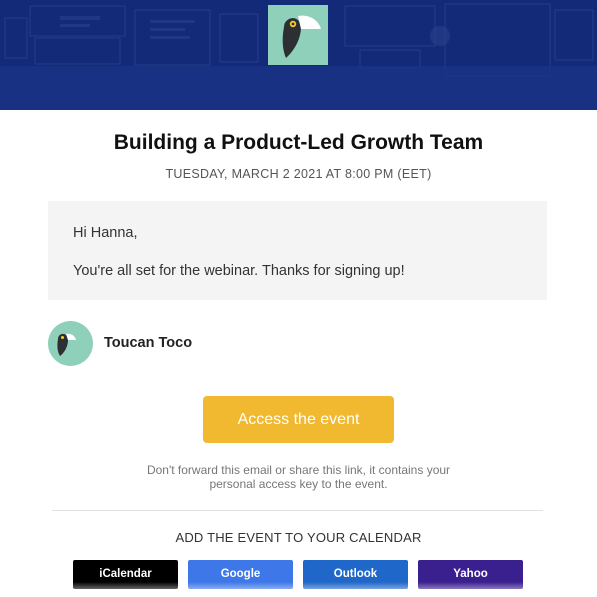 This screenshot has width=597, height=597. I want to click on calendar-heading: ADD THE EVENT TO YOUR CALENDAR, so click(298, 537).